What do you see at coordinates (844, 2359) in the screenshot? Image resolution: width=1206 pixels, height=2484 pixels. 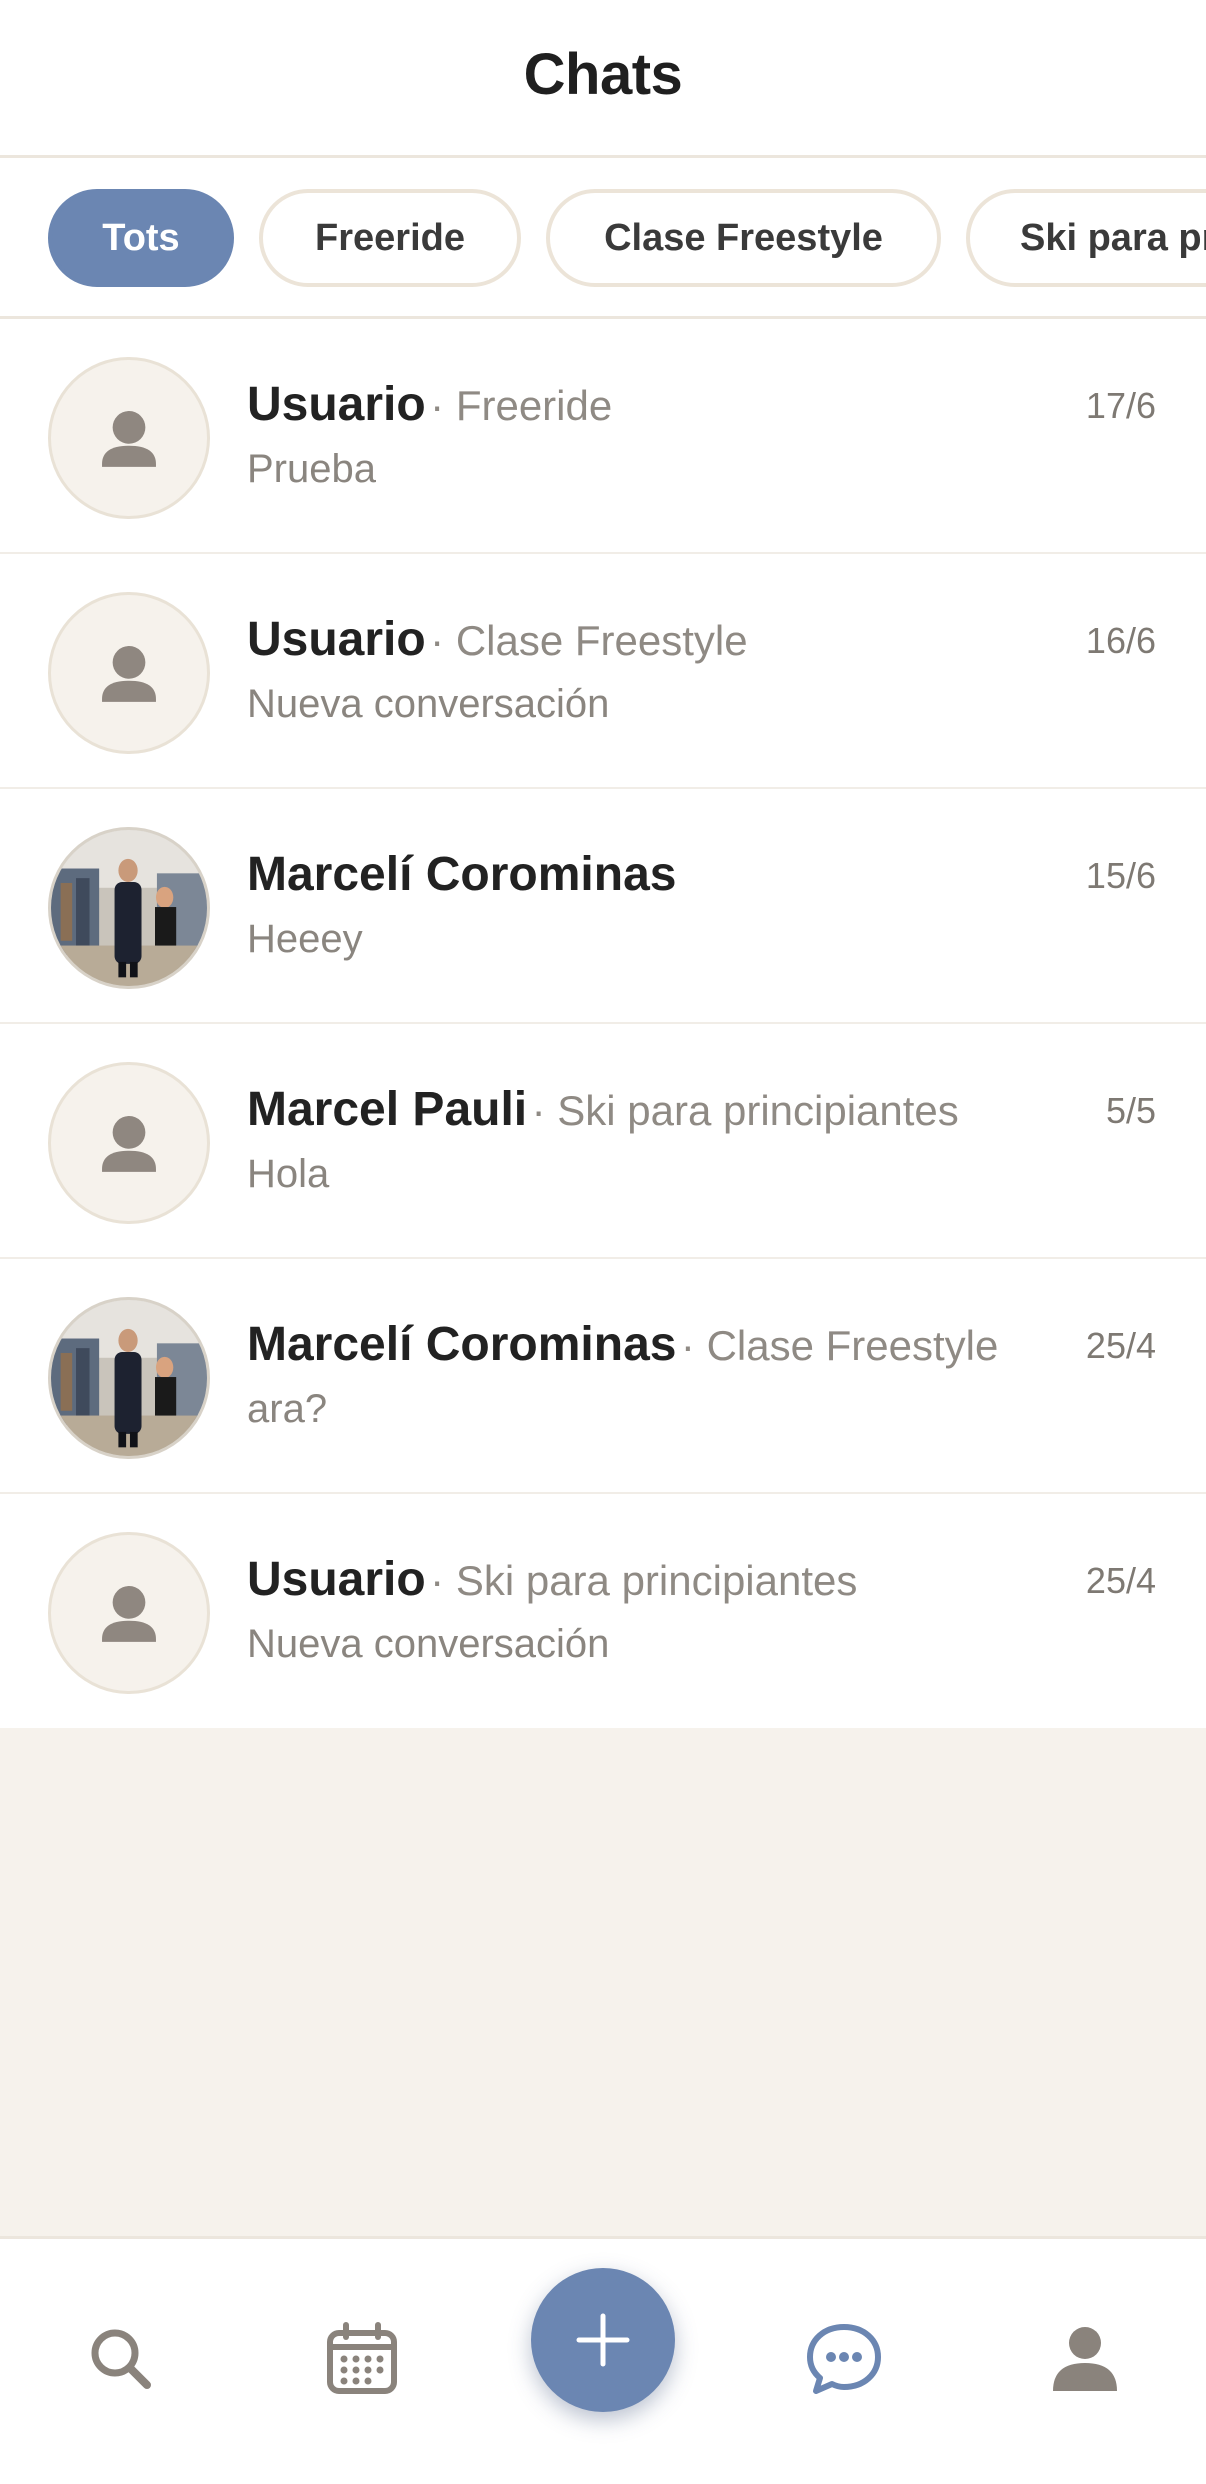 I see `chat-icon` at bounding box center [844, 2359].